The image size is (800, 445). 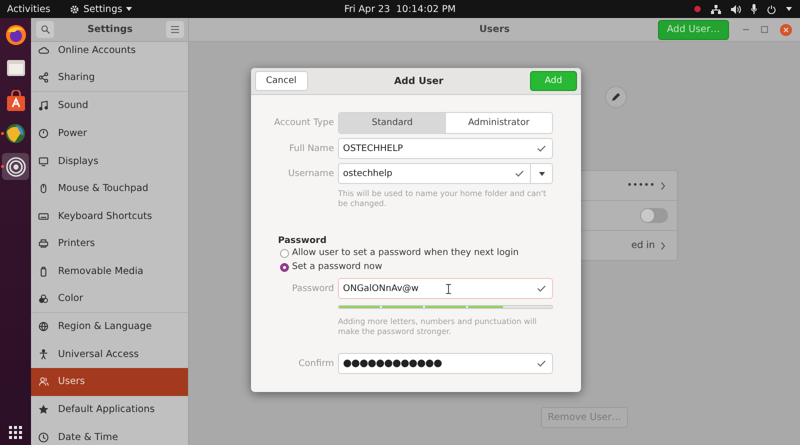 What do you see at coordinates (16, 101) in the screenshot?
I see `shopping-bag-icon` at bounding box center [16, 101].